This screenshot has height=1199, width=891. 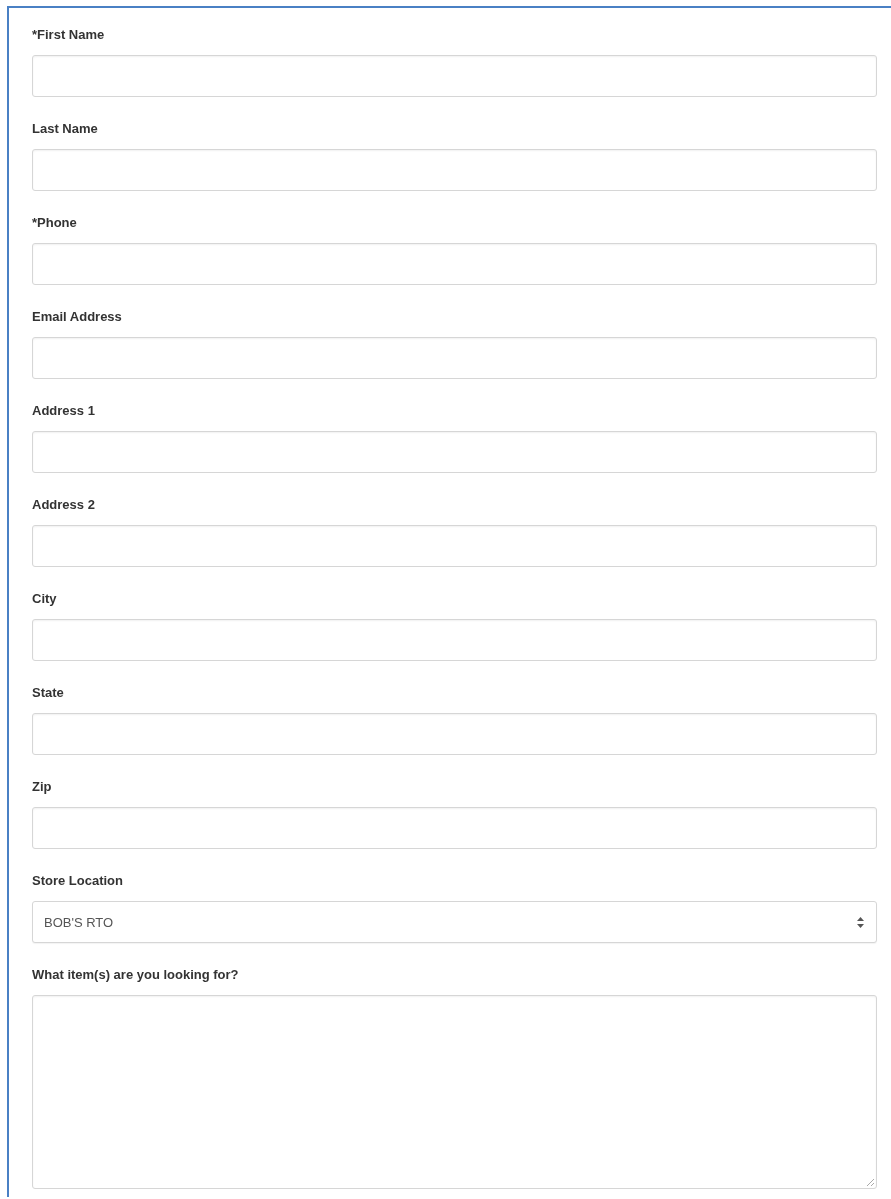 What do you see at coordinates (454, 922) in the screenshot?
I see `select-field: BOB'S RTO` at bounding box center [454, 922].